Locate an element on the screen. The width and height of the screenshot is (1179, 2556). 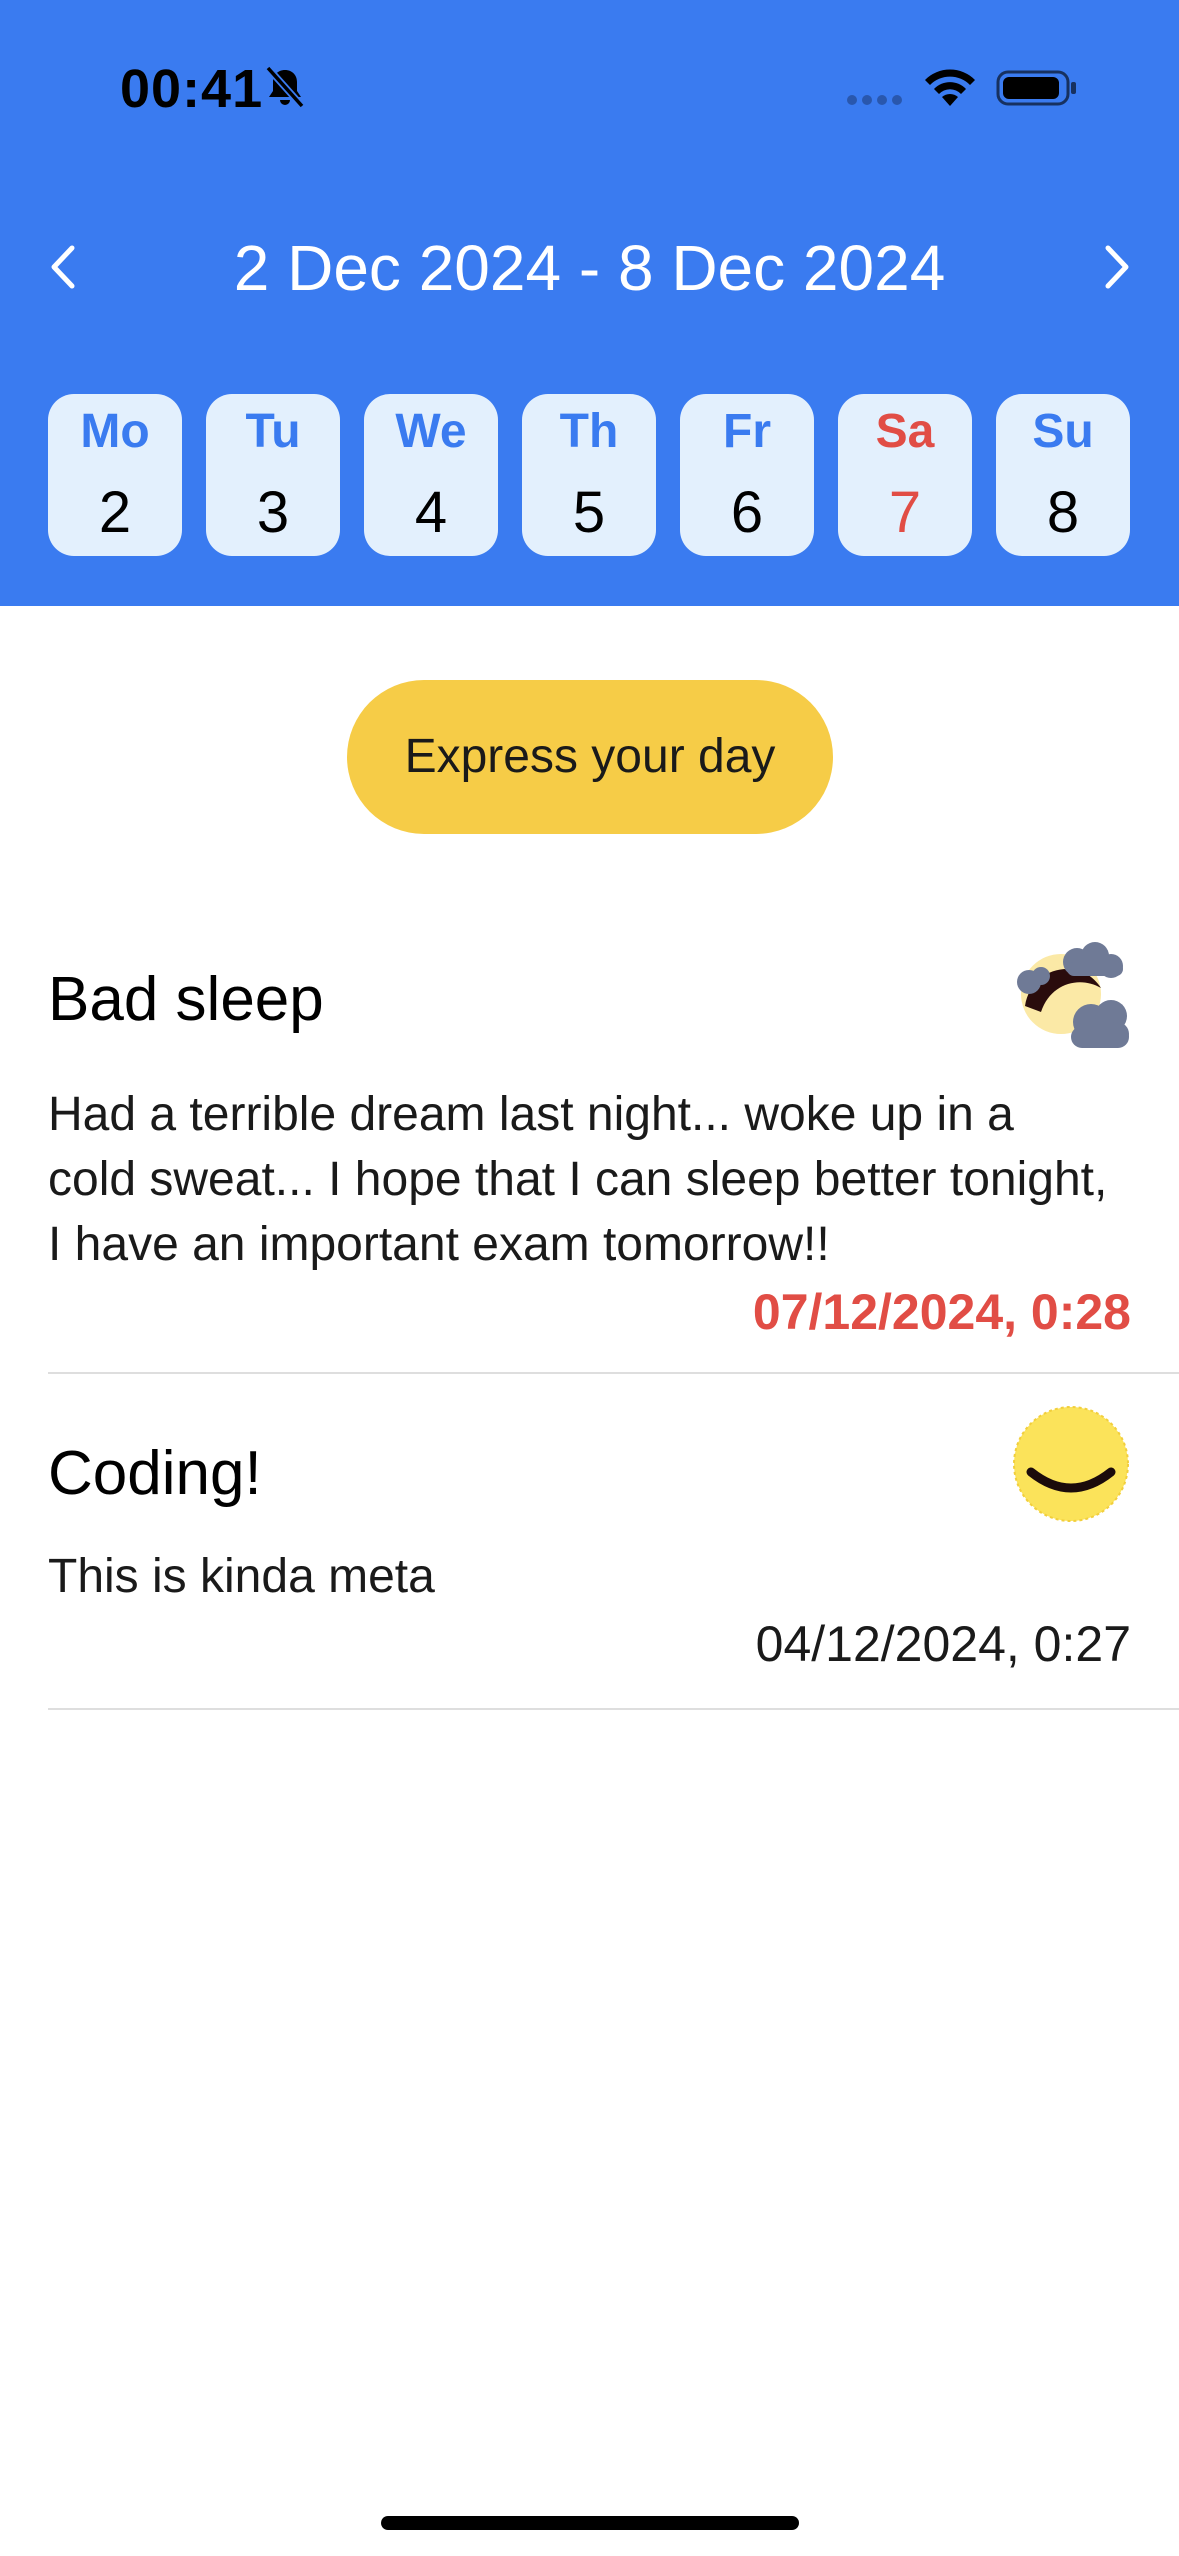
week-navigator: 2 Dec 2024 - 8 Dec 2024 is located at coordinates (589, 265).